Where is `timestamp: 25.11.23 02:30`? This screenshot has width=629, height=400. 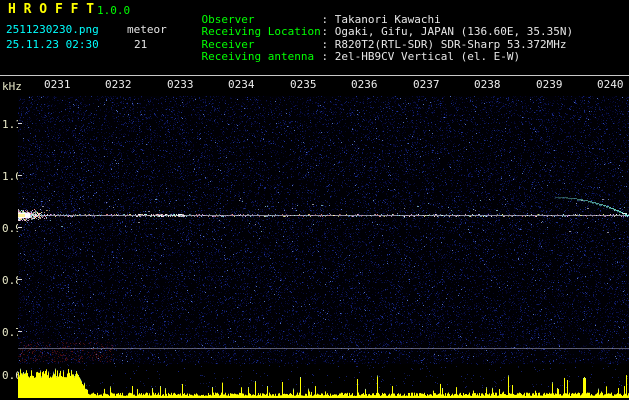 timestamp: 25.11.23 02:30 is located at coordinates (52, 44).